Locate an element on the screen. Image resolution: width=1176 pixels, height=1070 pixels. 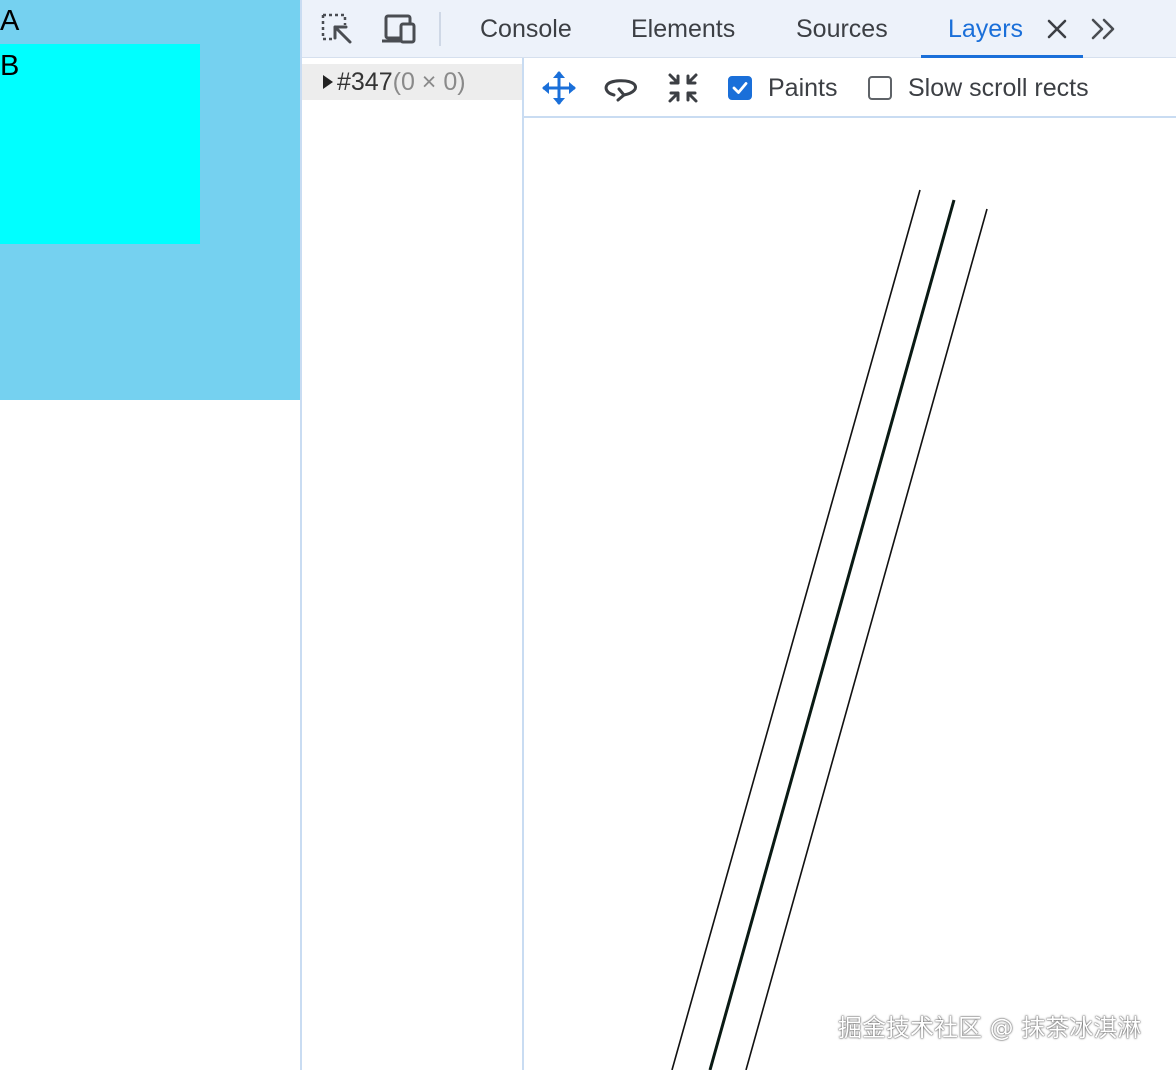
box-b-label: B is located at coordinates (10, 66).